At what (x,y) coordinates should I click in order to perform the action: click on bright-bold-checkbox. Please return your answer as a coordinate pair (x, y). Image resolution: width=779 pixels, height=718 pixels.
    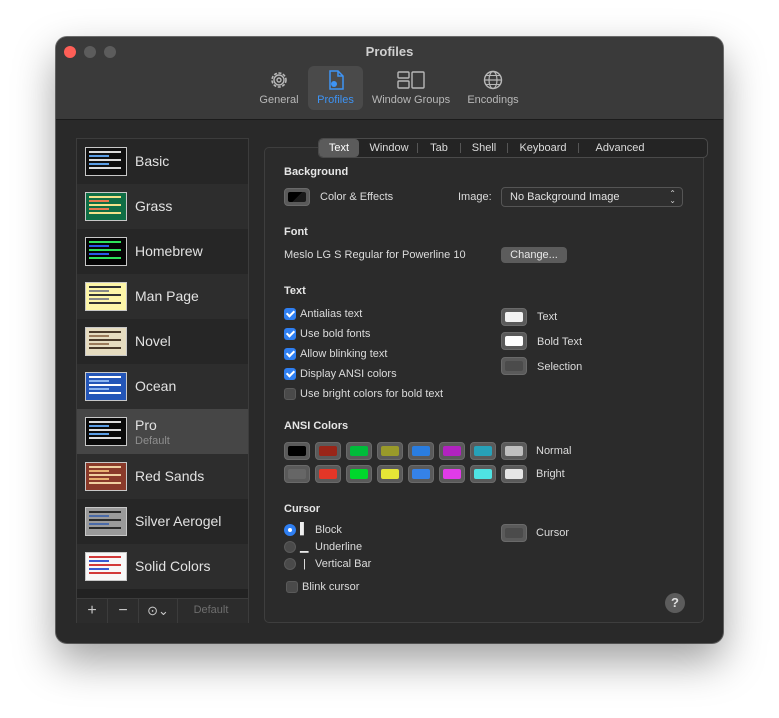
    Looking at the image, I should click on (290, 394).